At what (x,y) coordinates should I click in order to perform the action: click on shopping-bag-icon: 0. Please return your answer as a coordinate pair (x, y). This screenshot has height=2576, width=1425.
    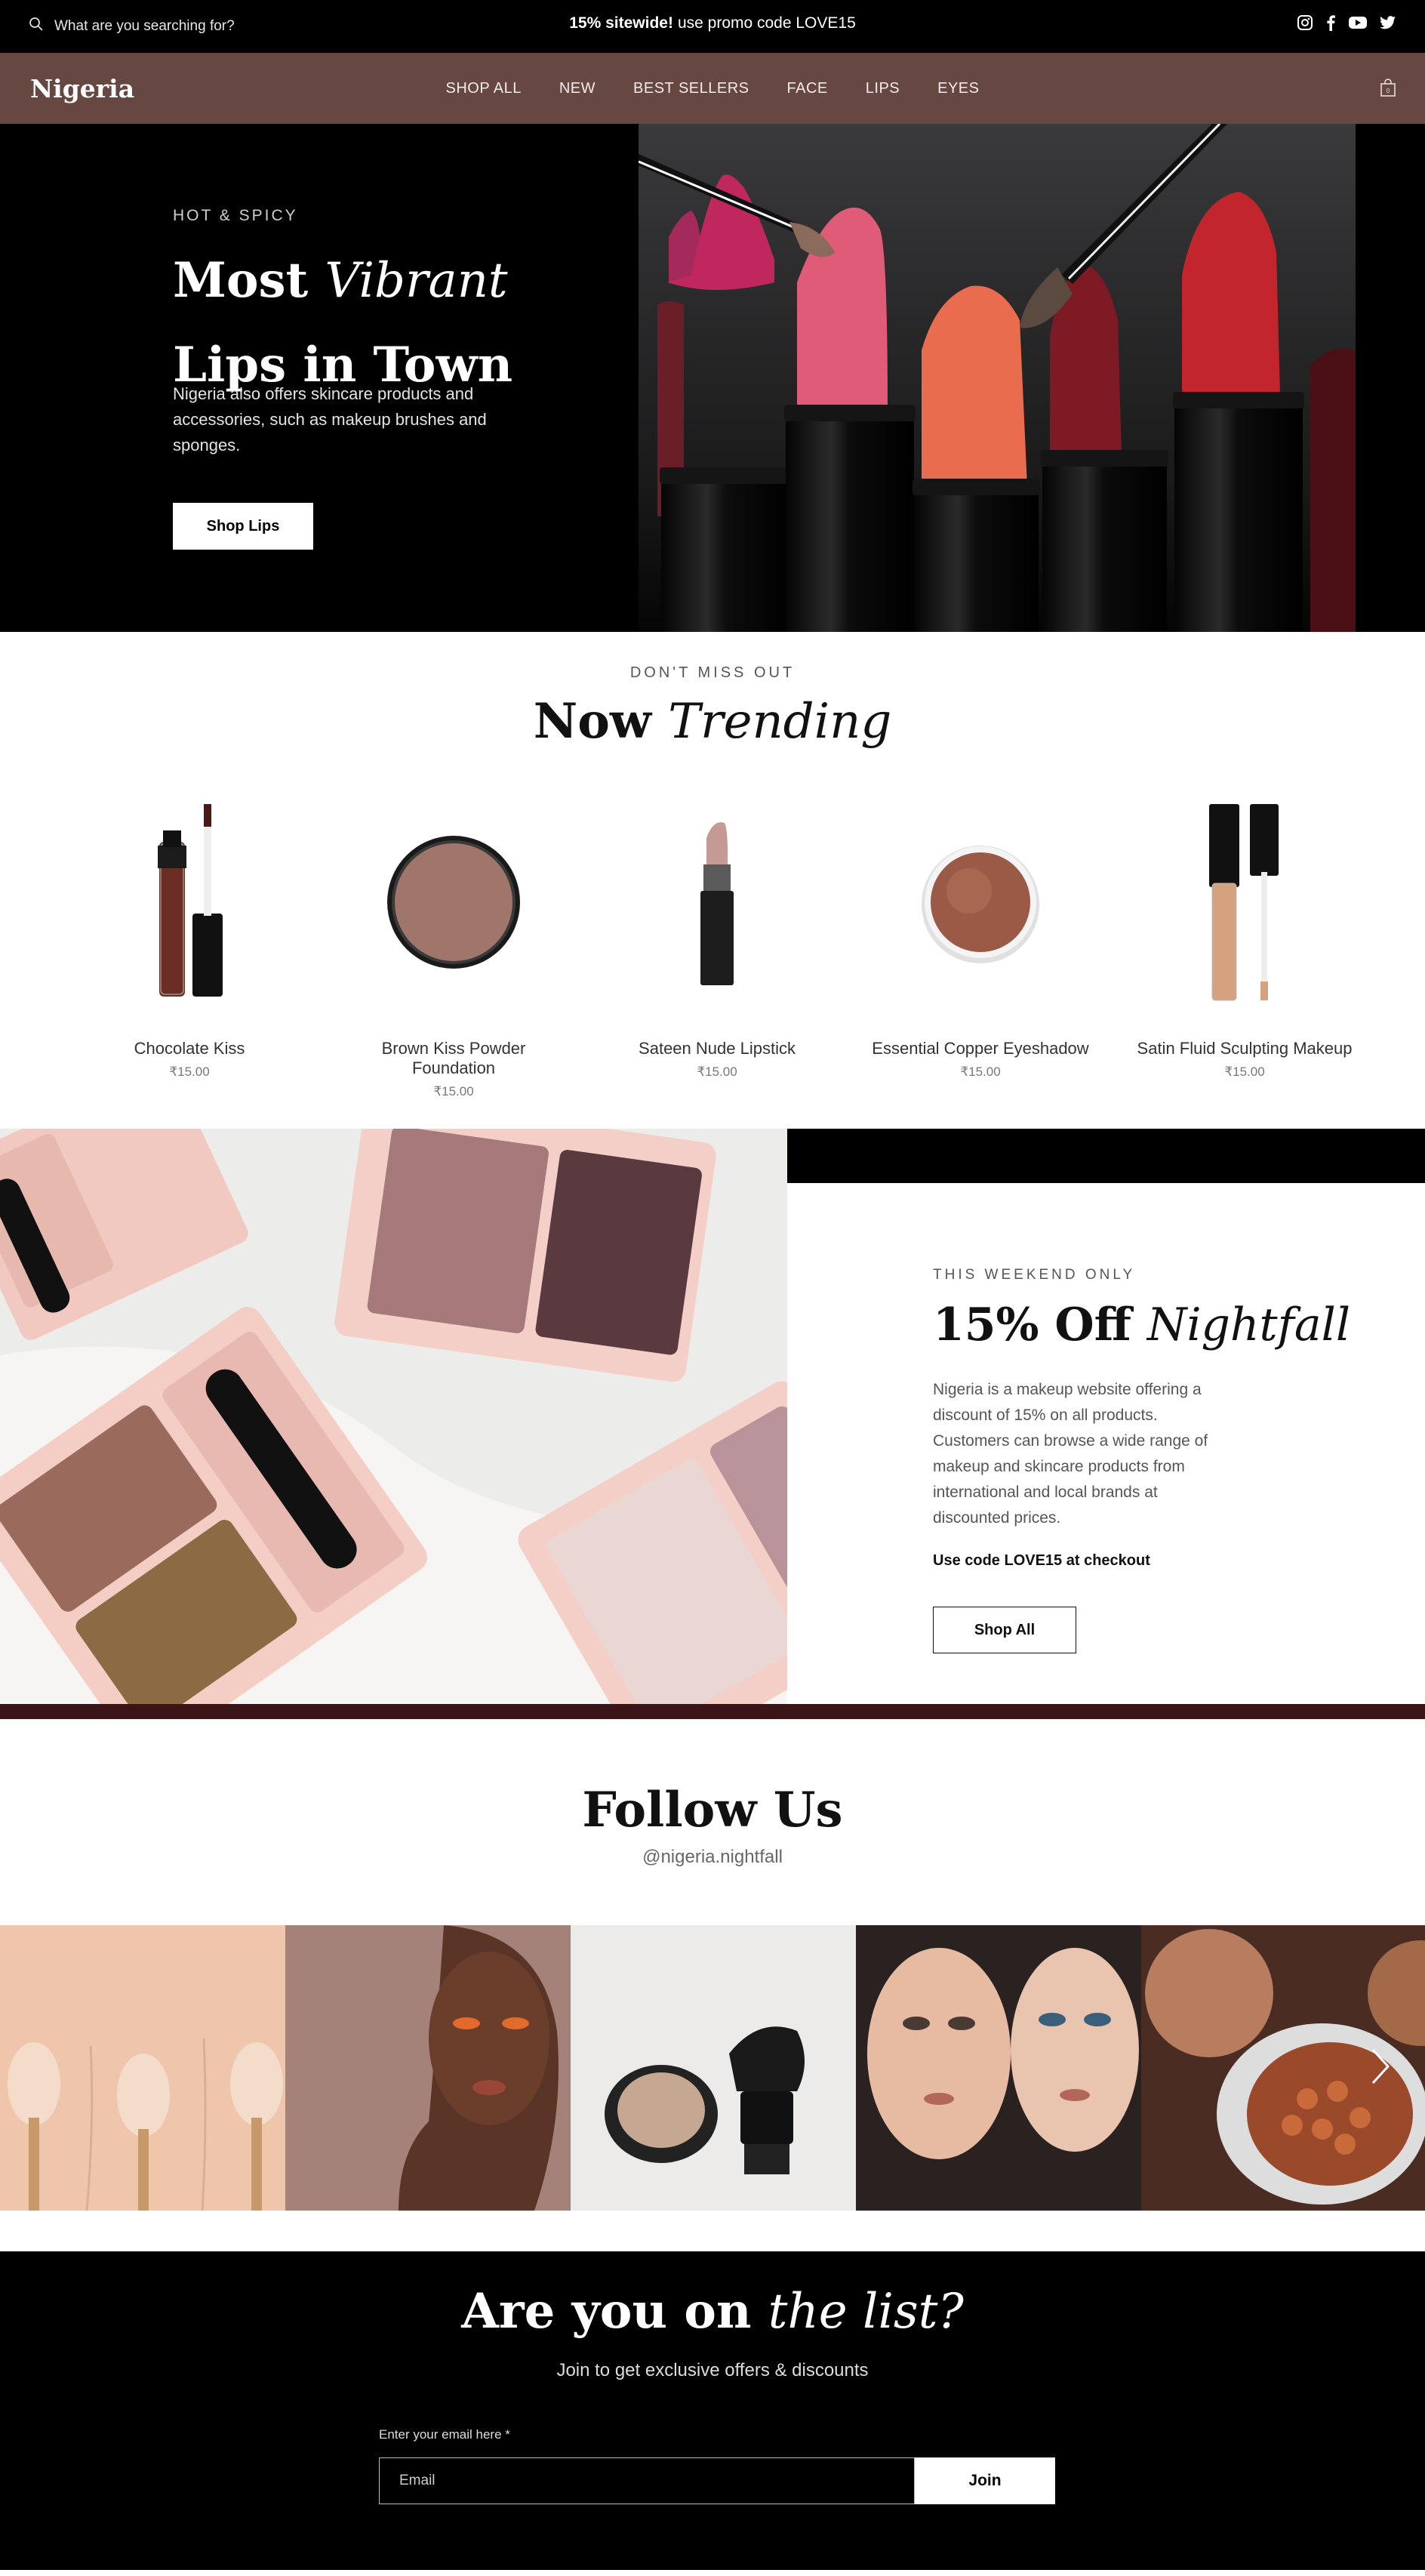
    Looking at the image, I should click on (1388, 89).